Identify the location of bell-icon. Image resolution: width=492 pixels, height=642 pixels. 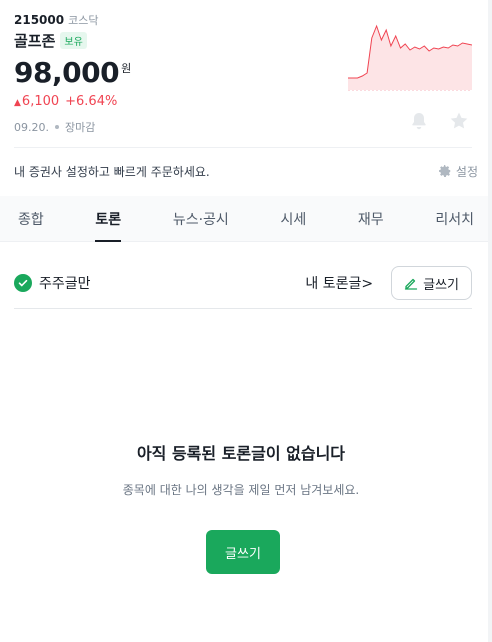
(419, 121).